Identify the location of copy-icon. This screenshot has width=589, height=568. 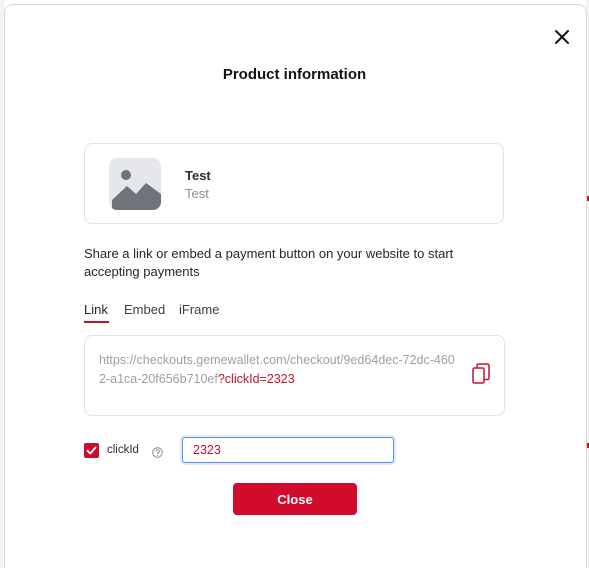
(481, 373).